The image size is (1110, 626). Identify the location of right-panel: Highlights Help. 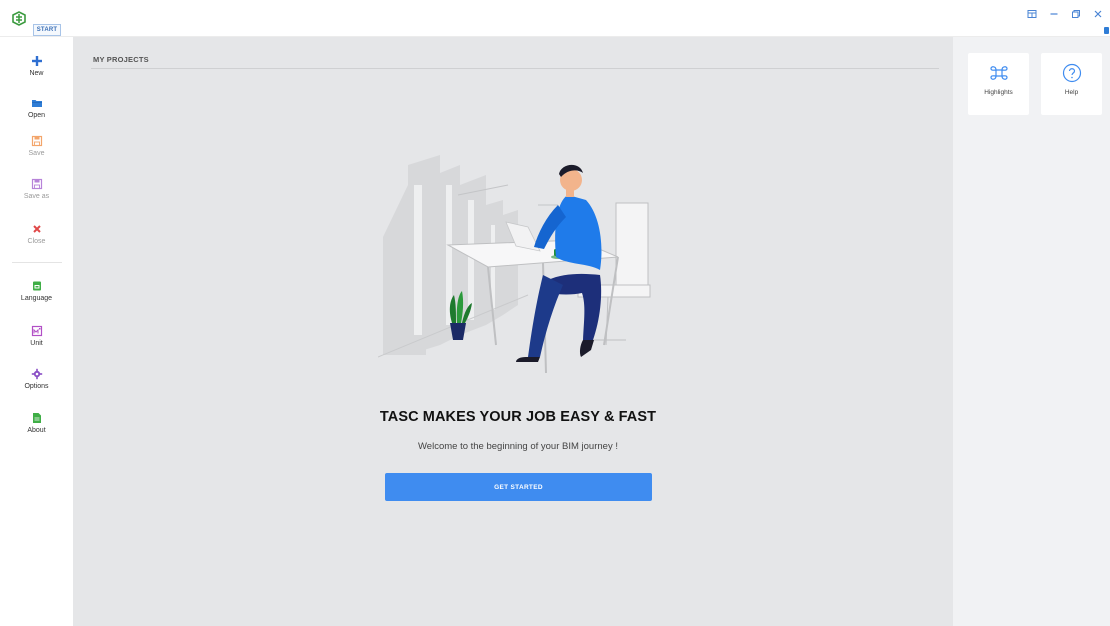
(1031, 331).